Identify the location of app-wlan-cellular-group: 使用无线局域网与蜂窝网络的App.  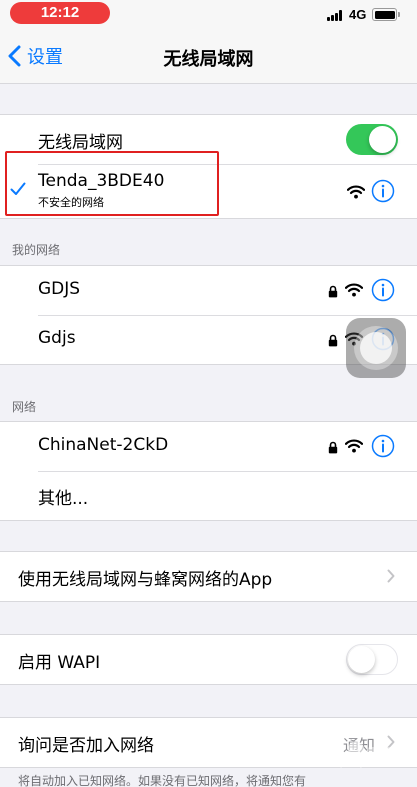
(208, 576).